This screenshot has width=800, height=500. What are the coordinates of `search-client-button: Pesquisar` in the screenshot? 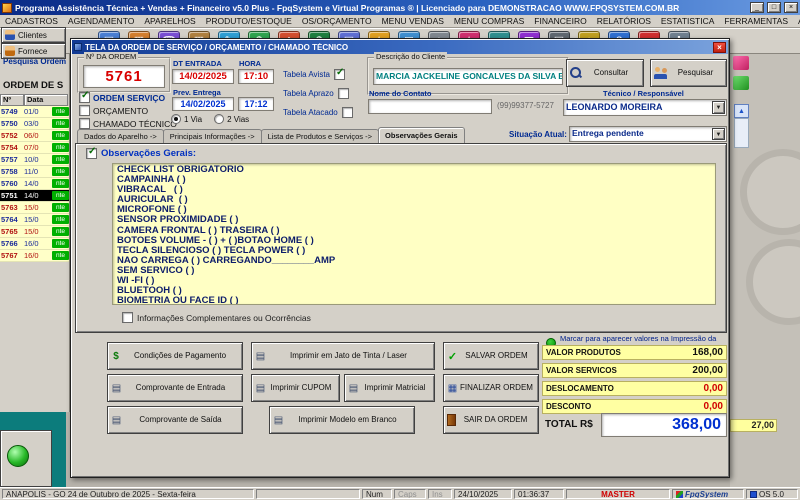 It's located at (688, 73).